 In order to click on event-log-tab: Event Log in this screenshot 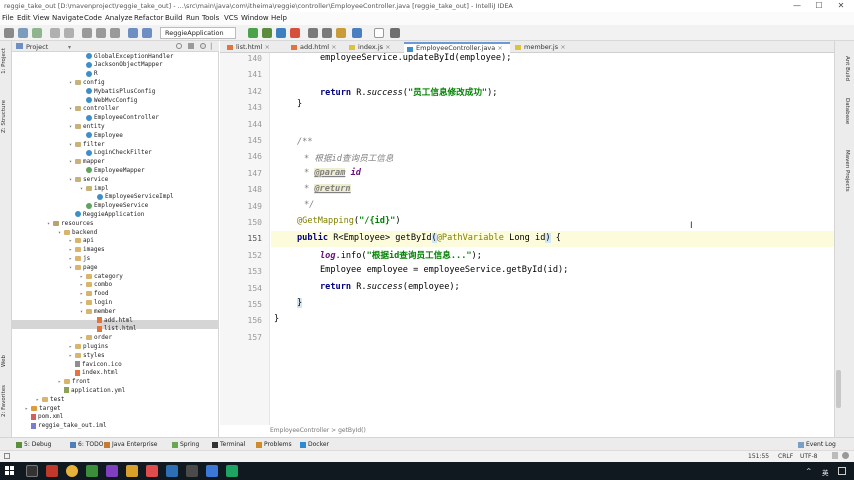, I will do `click(817, 444)`.